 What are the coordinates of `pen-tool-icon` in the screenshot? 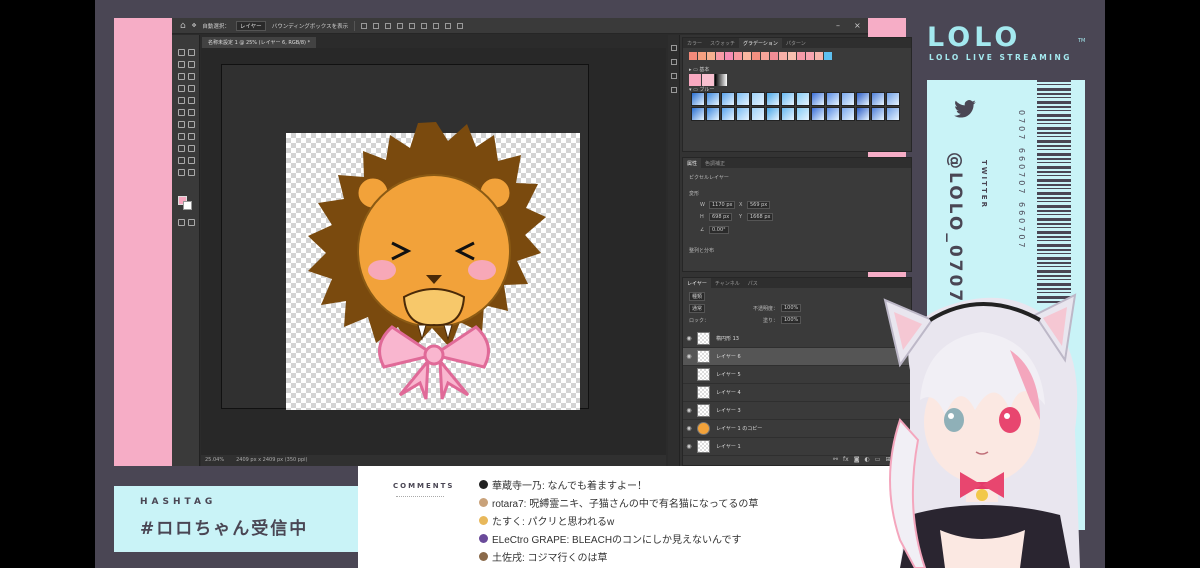 It's located at (191, 136).